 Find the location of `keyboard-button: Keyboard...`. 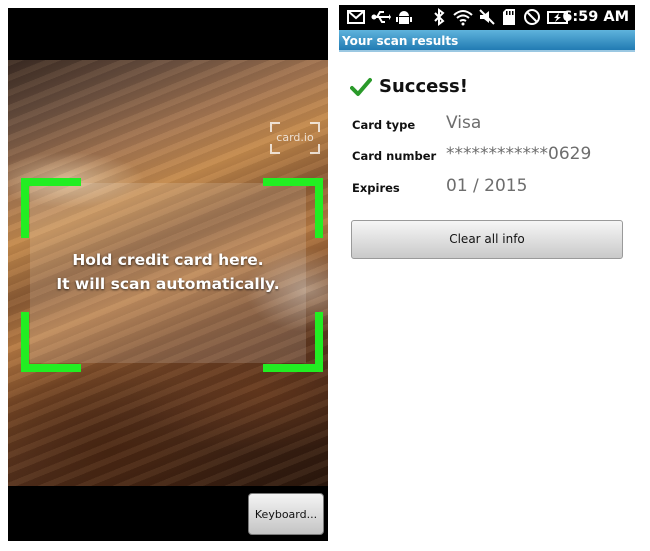

keyboard-button: Keyboard... is located at coordinates (286, 514).